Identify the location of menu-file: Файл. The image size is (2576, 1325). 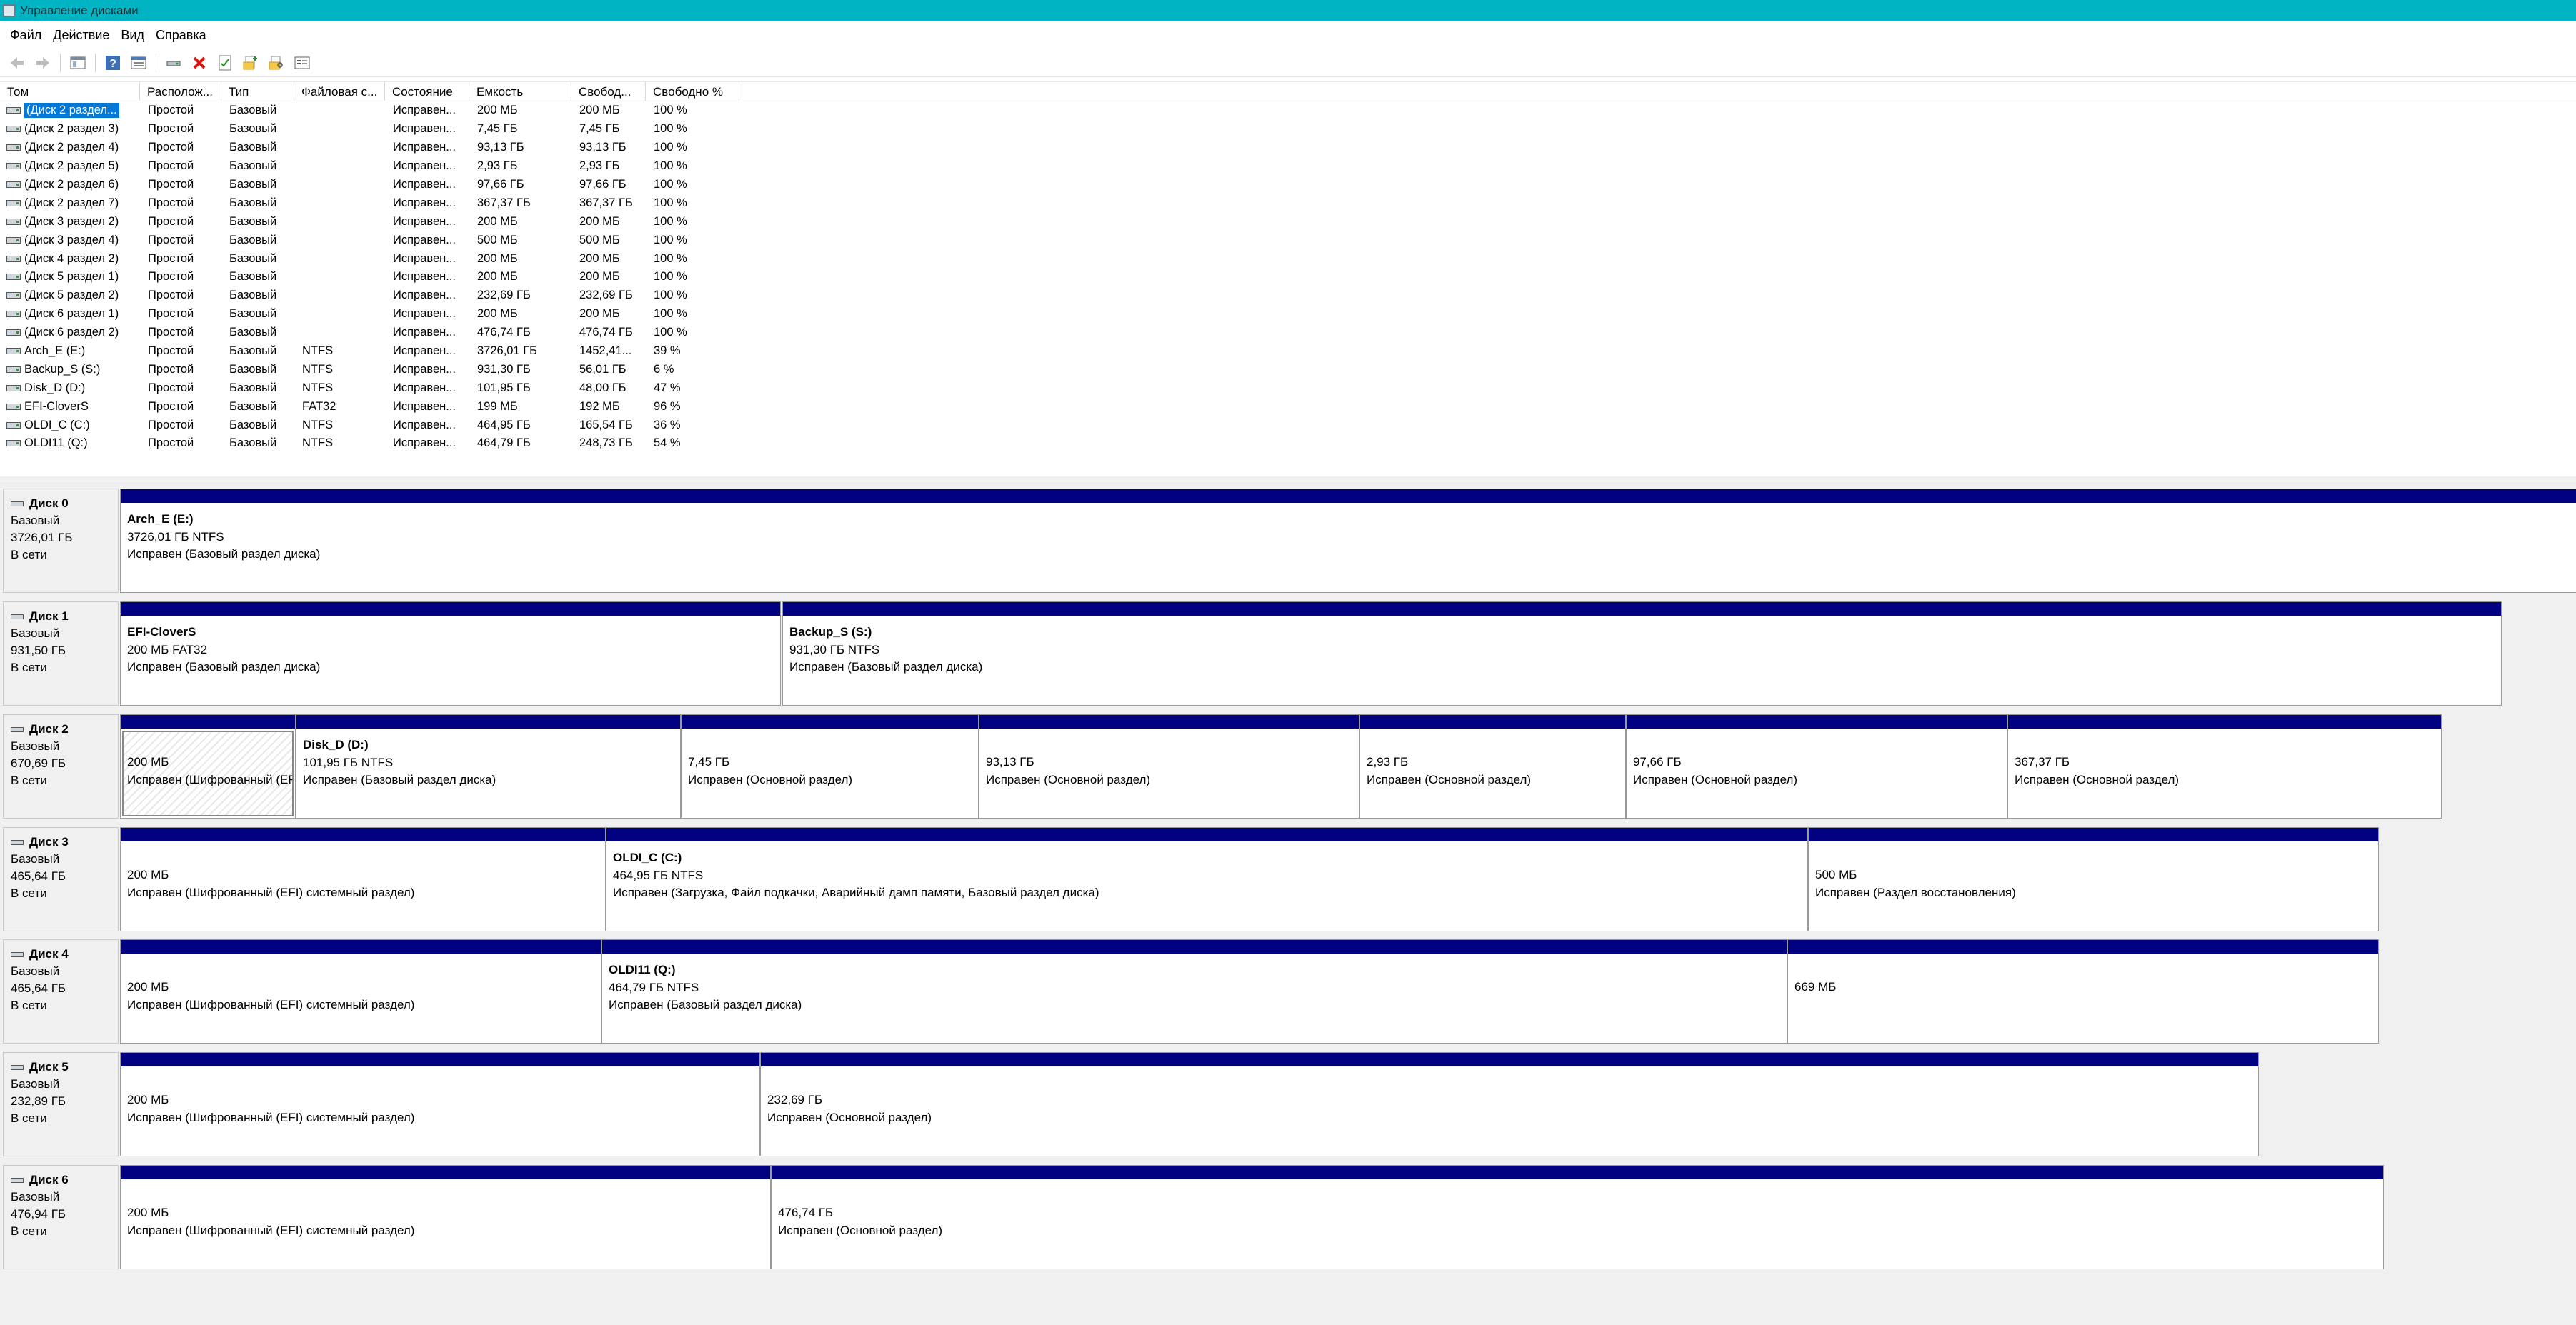
(25, 35).